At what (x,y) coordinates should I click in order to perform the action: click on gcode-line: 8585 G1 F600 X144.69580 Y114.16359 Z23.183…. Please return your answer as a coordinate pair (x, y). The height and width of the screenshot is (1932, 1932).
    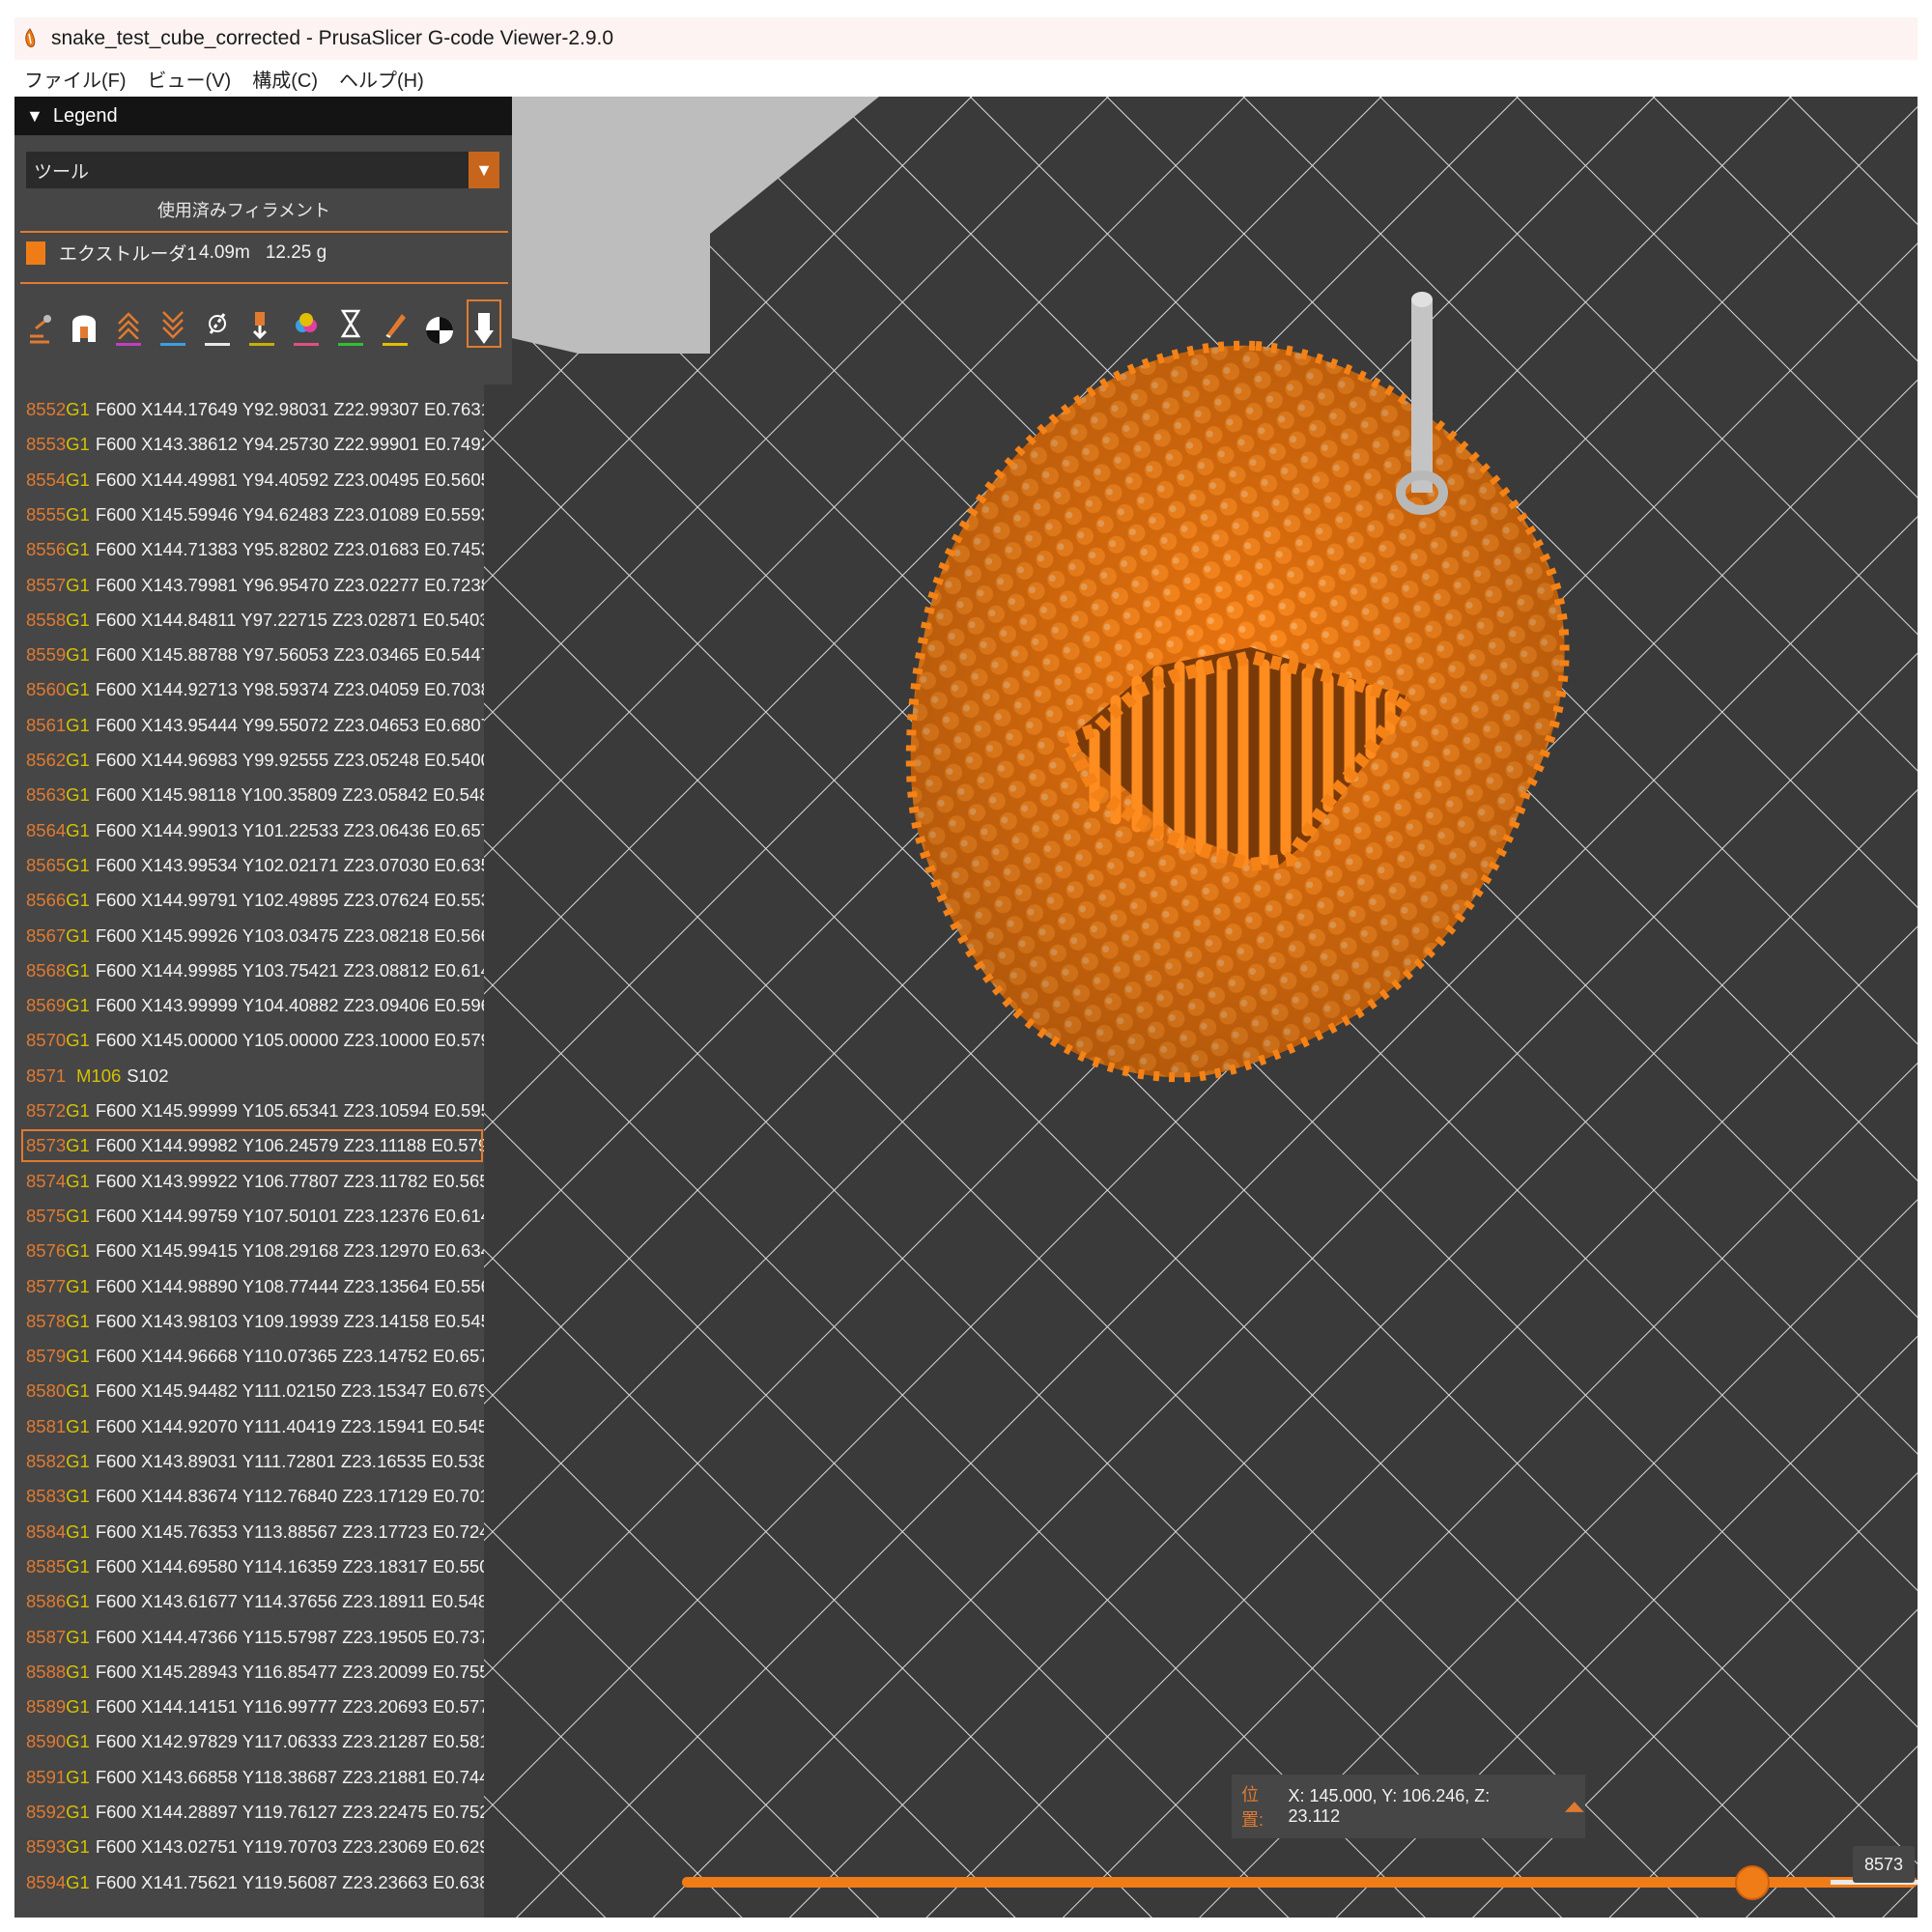
    Looking at the image, I should click on (249, 1566).